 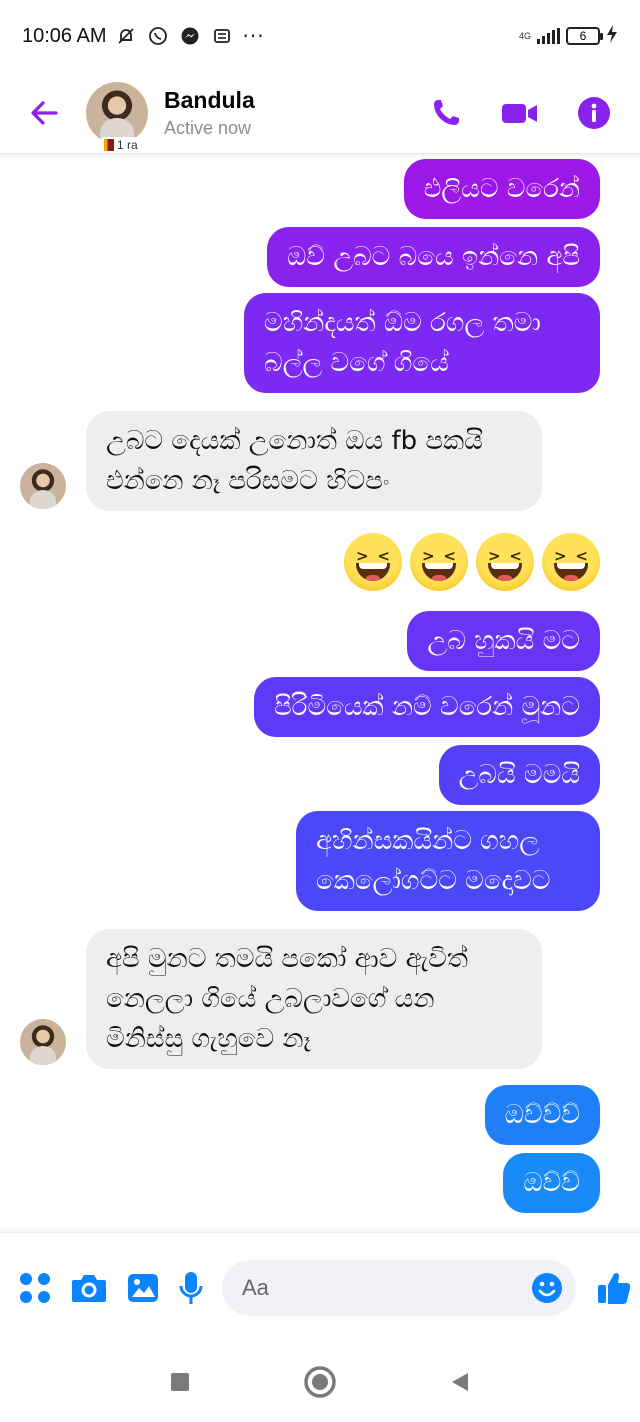 I want to click on circle-icon, so click(x=320, y=1382).